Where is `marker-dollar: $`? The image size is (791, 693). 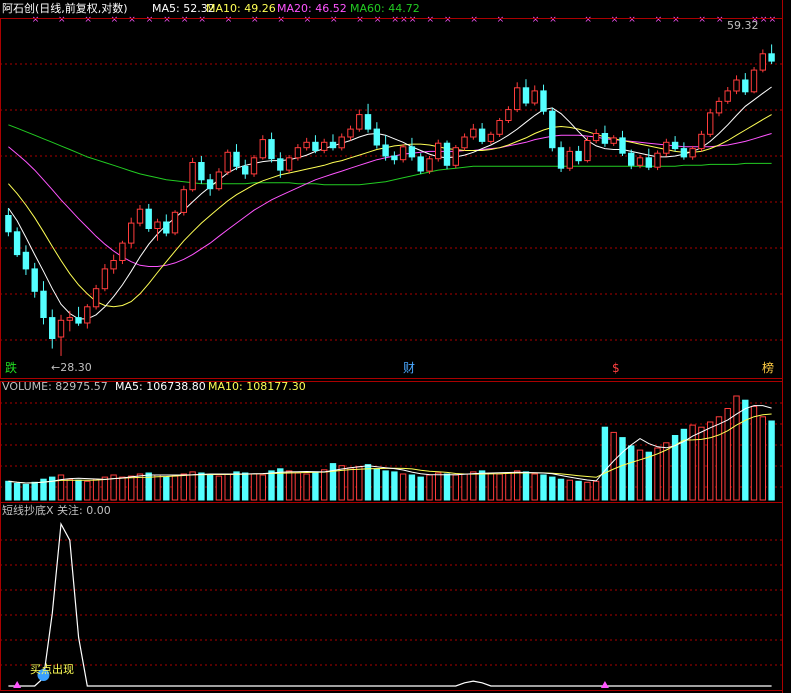
marker-dollar: $ is located at coordinates (616, 368).